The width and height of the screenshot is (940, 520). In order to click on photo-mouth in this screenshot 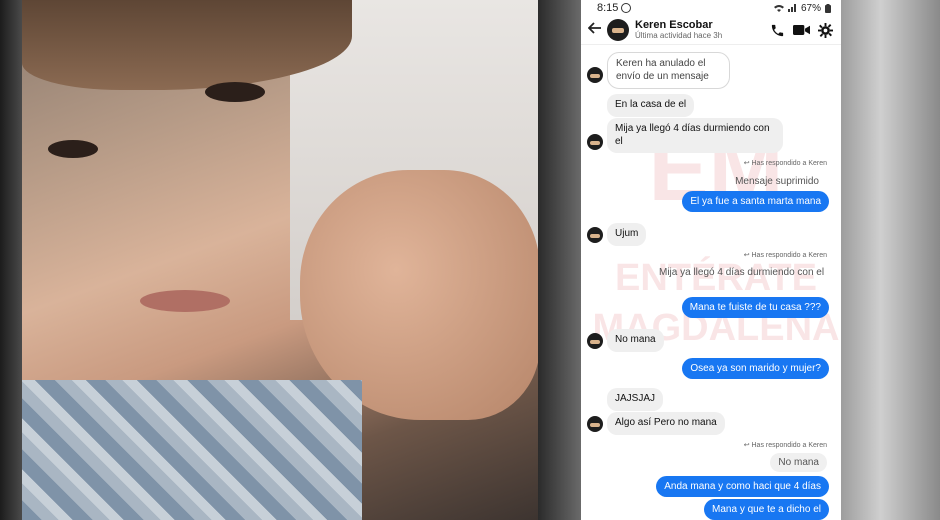, I will do `click(185, 301)`.